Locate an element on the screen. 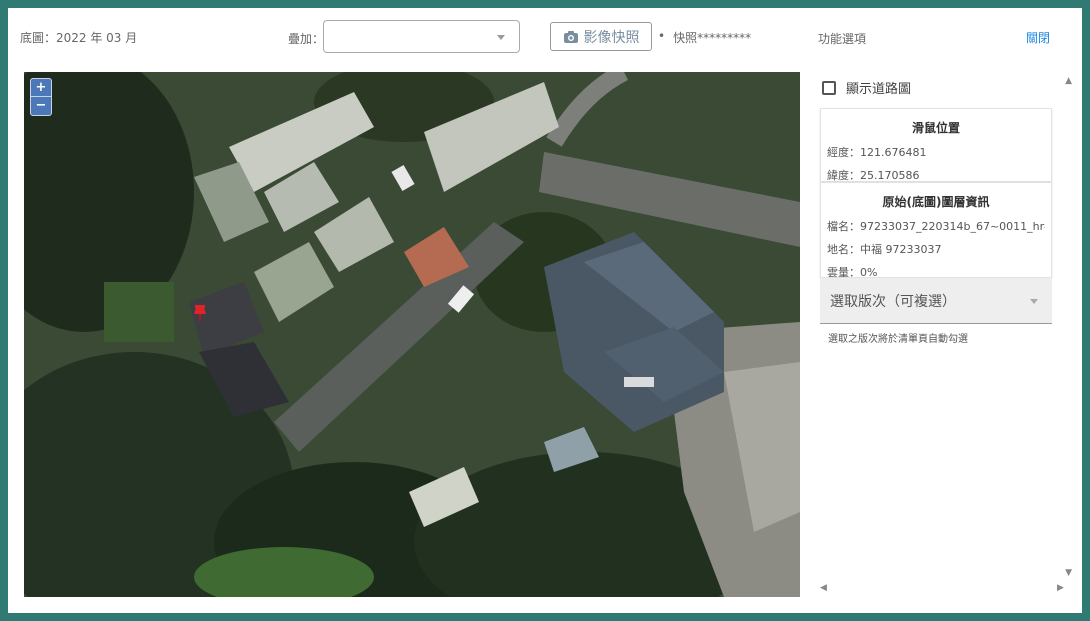 This screenshot has height=621, width=1090. latitude-value: 緯度：25.170586 is located at coordinates (873, 175).